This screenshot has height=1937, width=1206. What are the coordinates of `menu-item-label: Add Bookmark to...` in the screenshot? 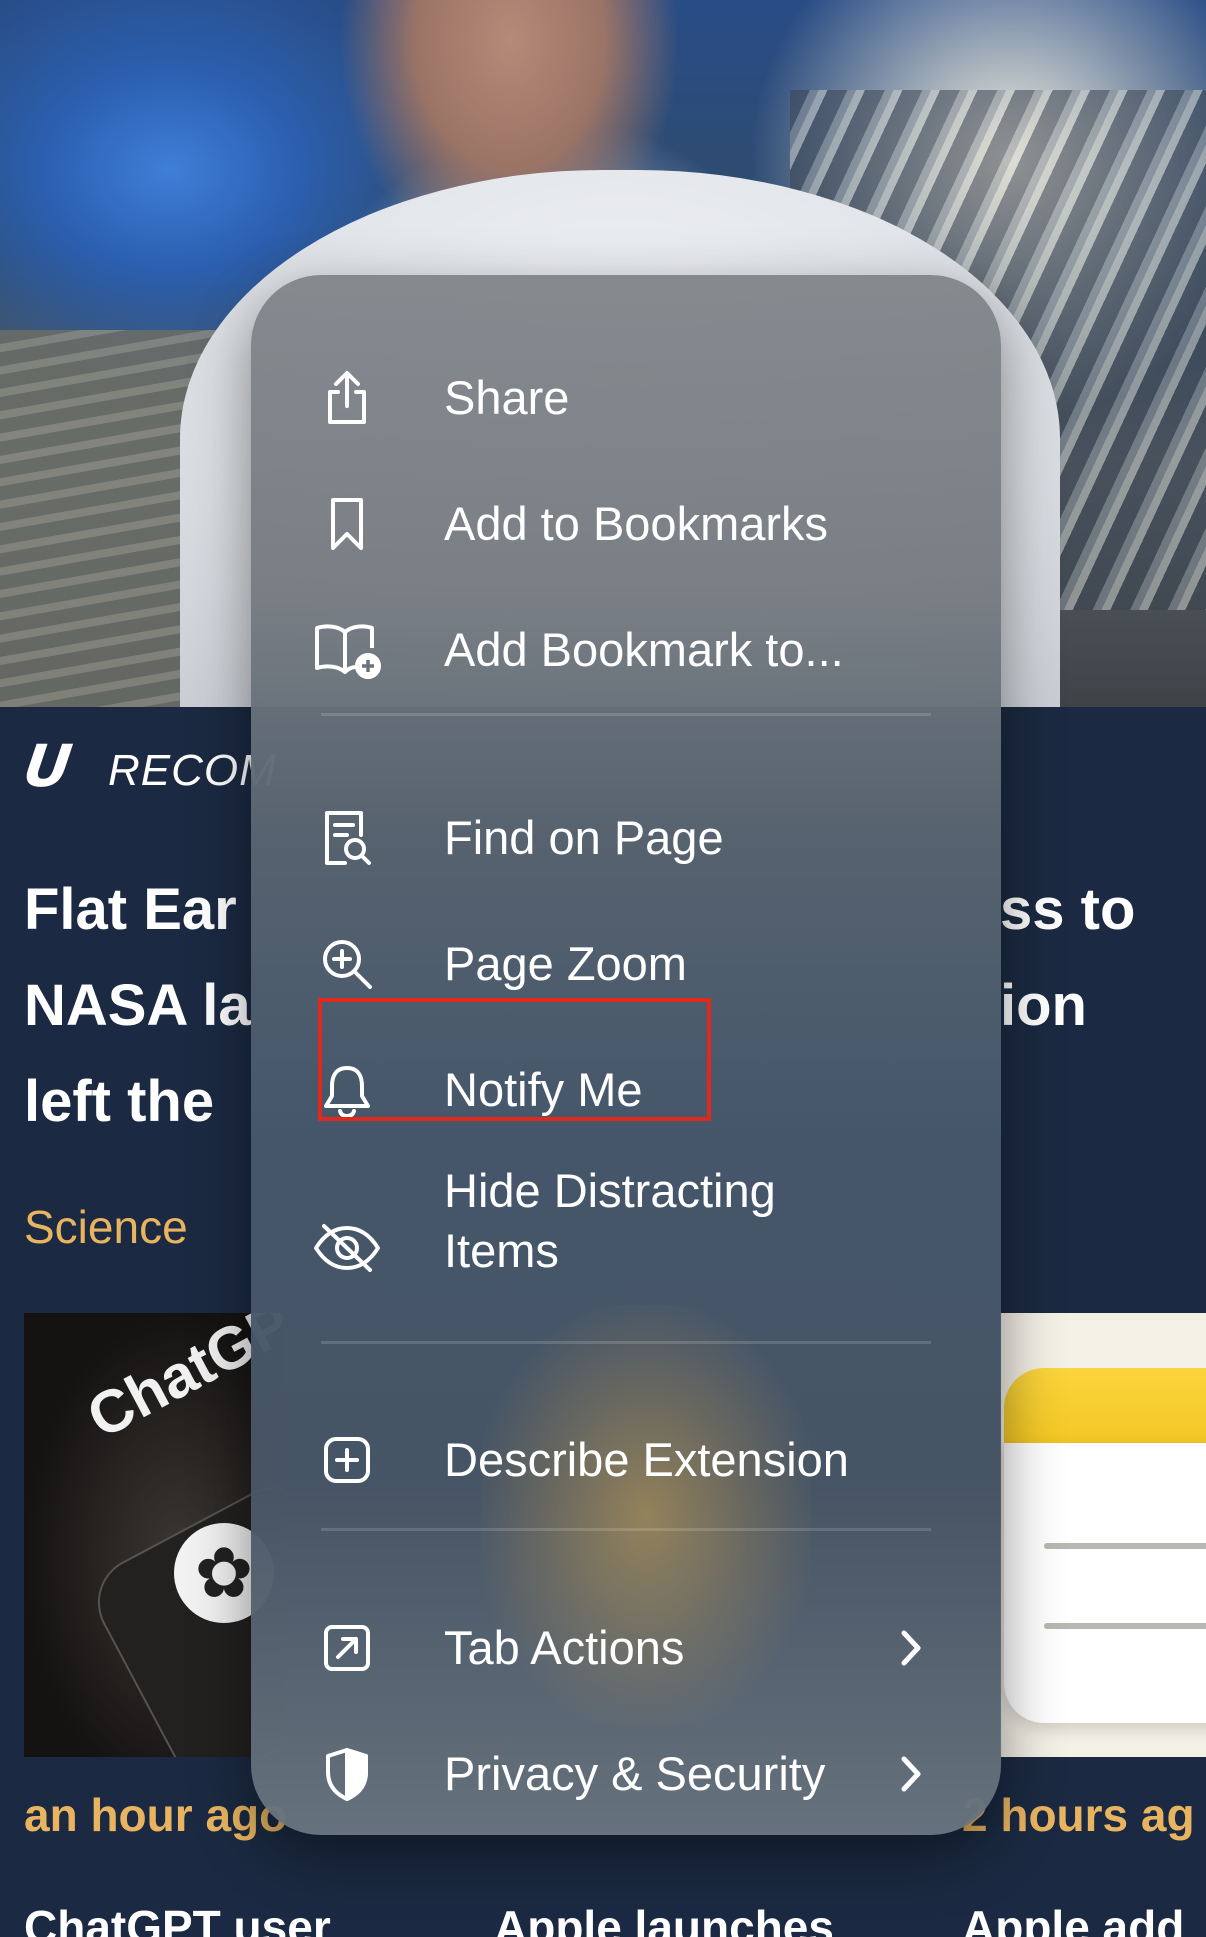 It's located at (644, 649).